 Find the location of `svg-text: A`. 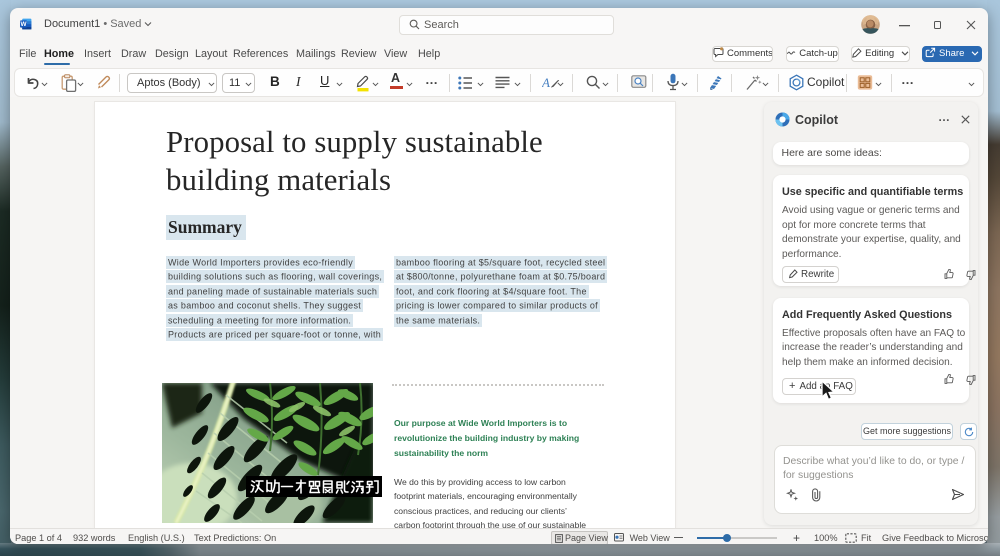

svg-text: A is located at coordinates (546, 82).